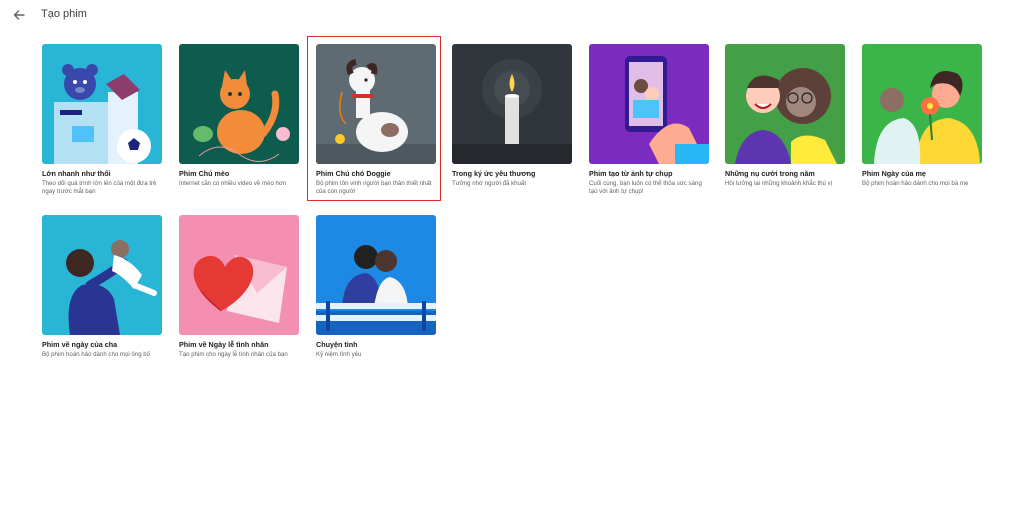 The height and width of the screenshot is (512, 1024). What do you see at coordinates (512, 104) in the screenshot?
I see `candle-illustration` at bounding box center [512, 104].